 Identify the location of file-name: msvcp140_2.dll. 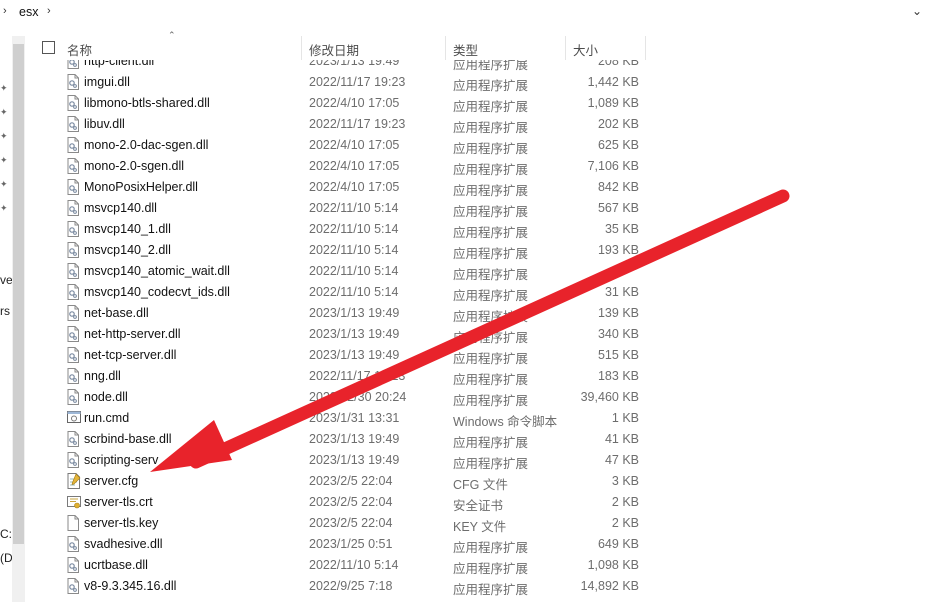
(127, 250).